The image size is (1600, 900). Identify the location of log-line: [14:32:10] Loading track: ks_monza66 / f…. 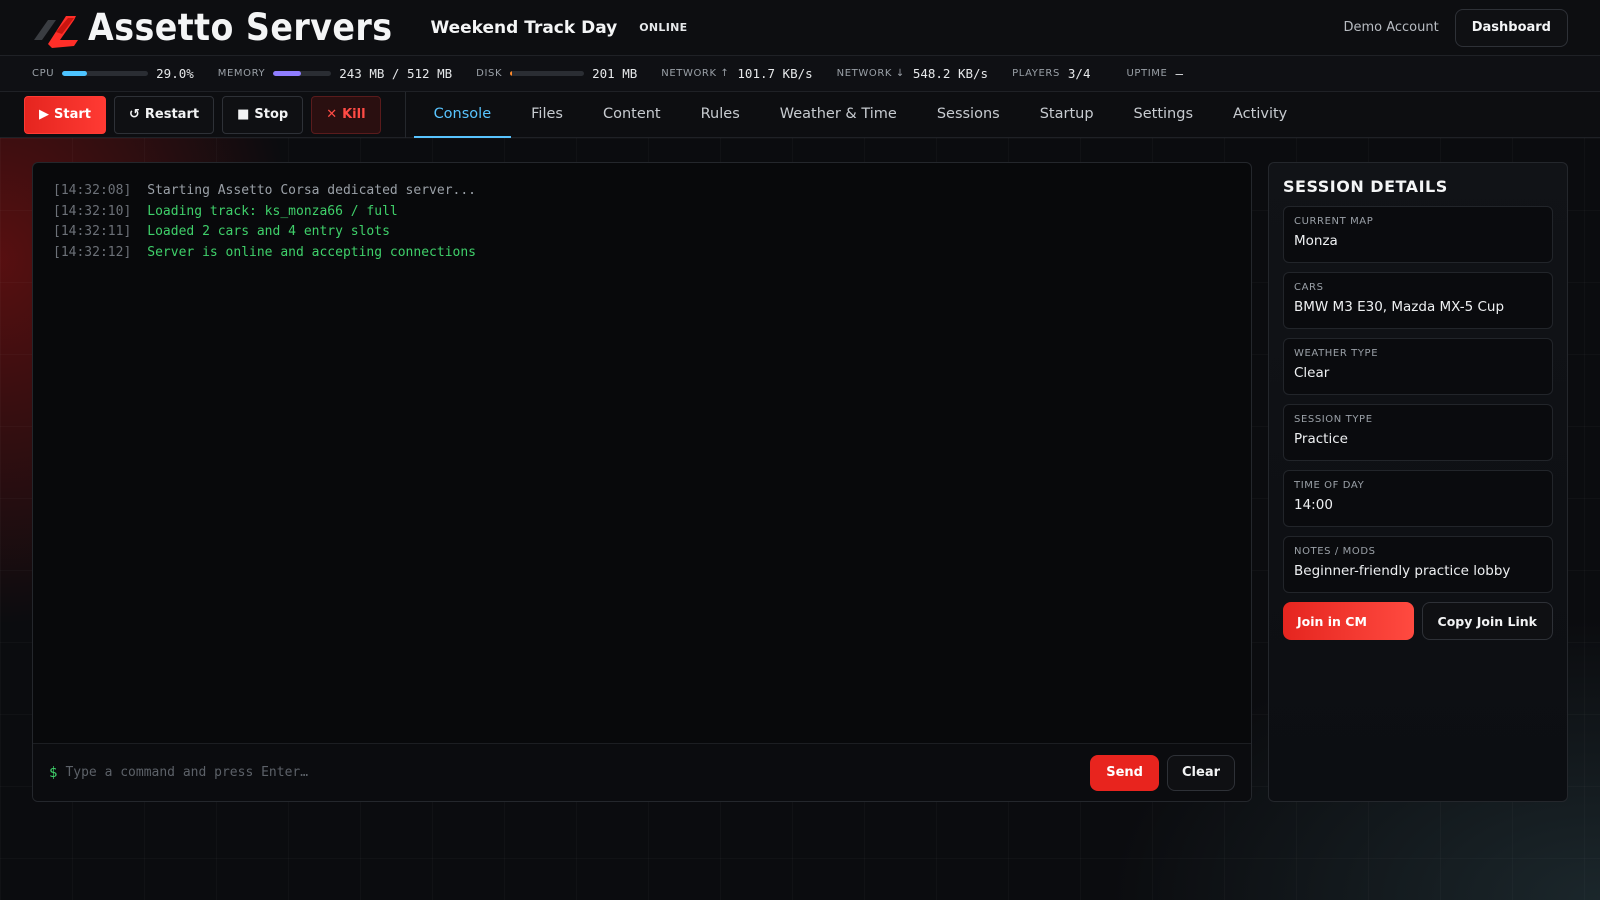
(642, 212).